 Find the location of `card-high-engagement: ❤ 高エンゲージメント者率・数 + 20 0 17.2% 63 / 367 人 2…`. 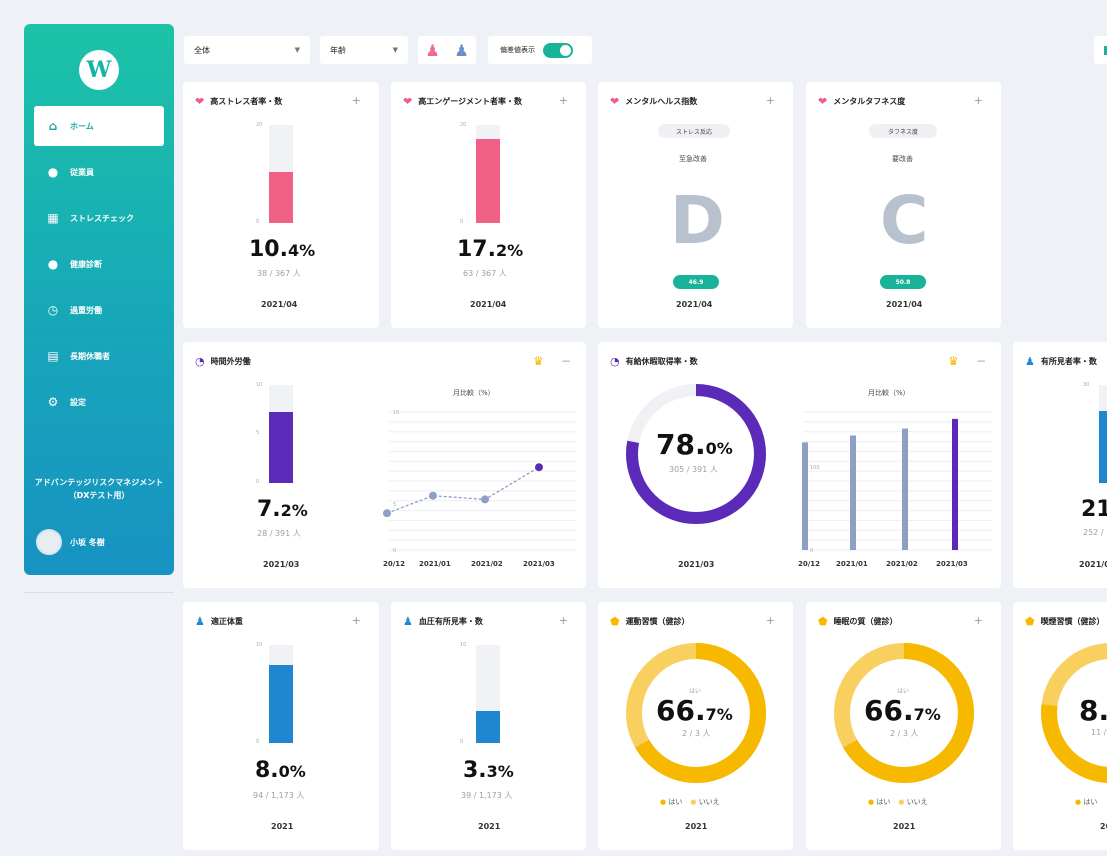

card-high-engagement: ❤ 高エンゲージメント者率・数 + 20 0 17.2% 63 / 367 人 2… is located at coordinates (488, 205).